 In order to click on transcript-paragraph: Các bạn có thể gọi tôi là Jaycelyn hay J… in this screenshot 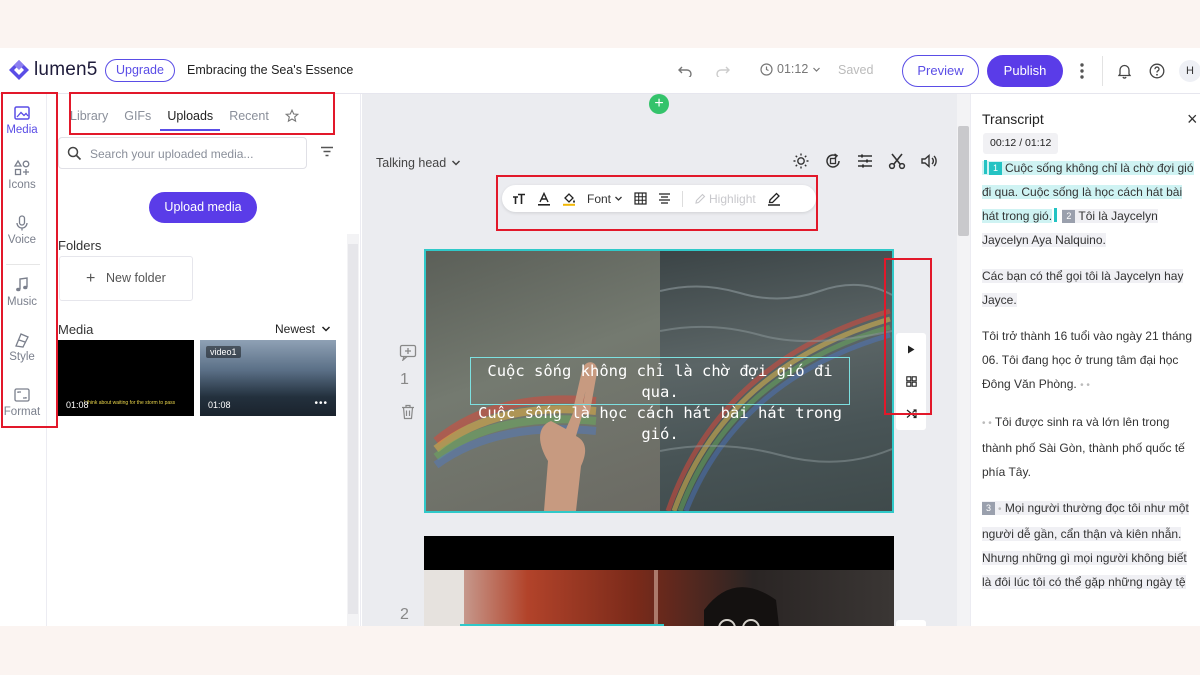, I will do `click(1089, 288)`.